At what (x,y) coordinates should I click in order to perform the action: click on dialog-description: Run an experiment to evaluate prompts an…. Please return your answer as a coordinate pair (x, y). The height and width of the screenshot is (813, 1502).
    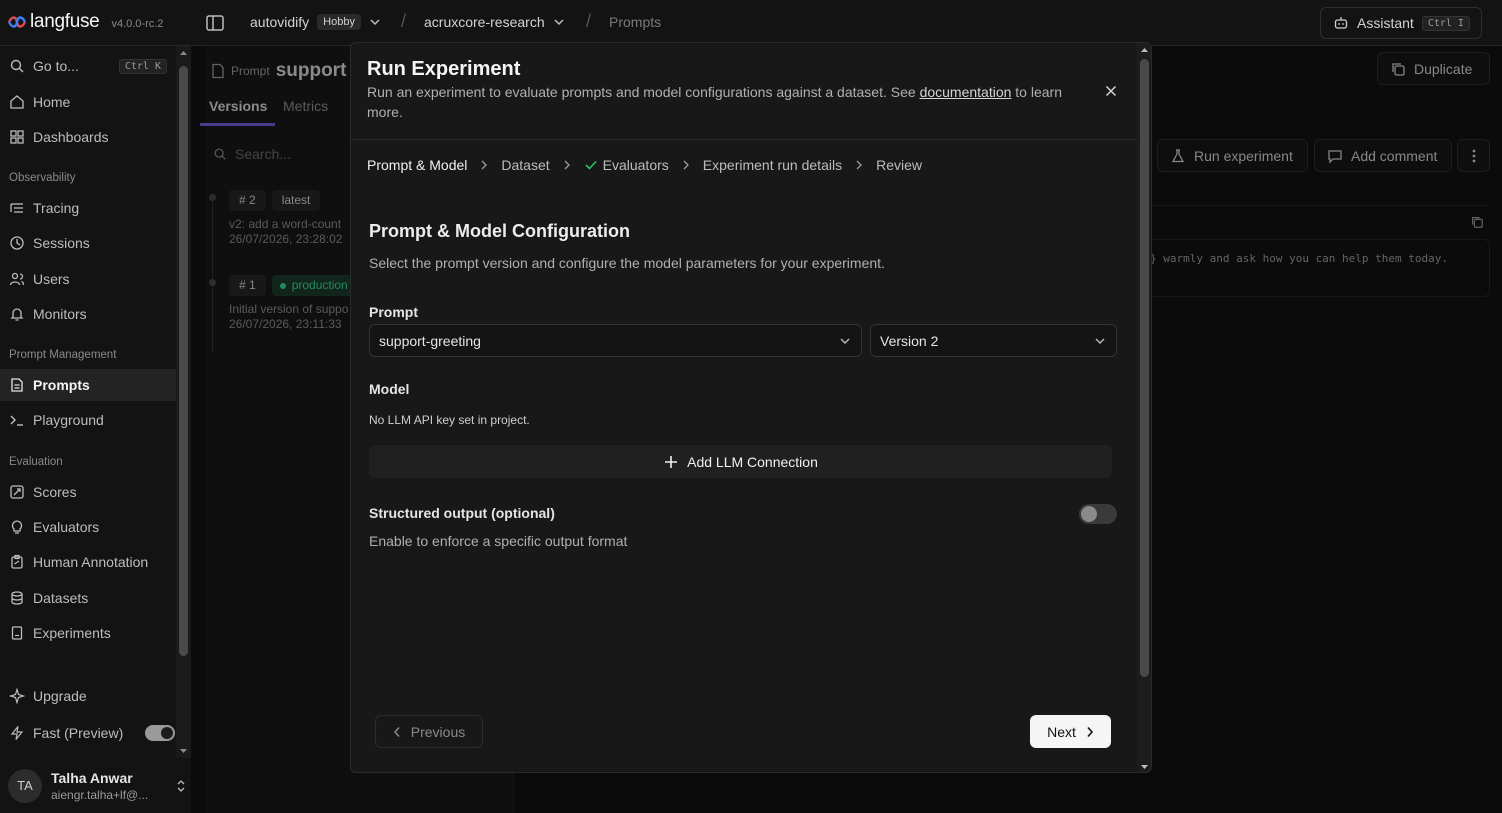
    Looking at the image, I should click on (717, 102).